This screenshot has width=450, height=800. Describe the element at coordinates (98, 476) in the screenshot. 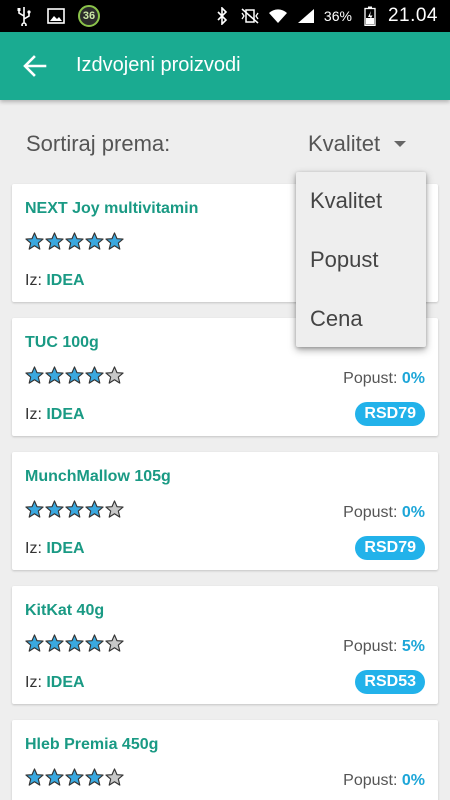

I see `product-name: MunchMallow 105g` at that location.